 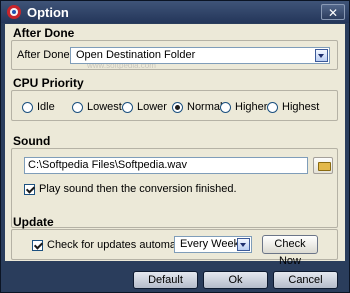 What do you see at coordinates (235, 280) in the screenshot?
I see `ok-button: Ok` at bounding box center [235, 280].